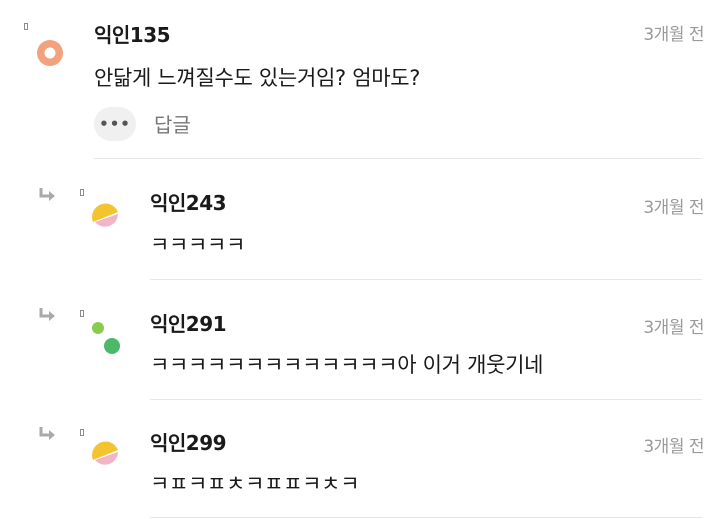 The image size is (720, 519). What do you see at coordinates (188, 443) in the screenshot?
I see `reply-author: 익인299` at bounding box center [188, 443].